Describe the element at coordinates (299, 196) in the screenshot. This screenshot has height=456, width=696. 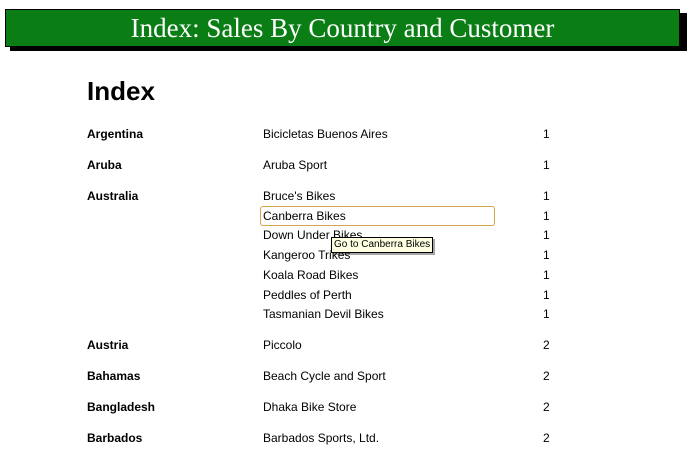
I see `customer-link: Bruce's Bikes` at that location.